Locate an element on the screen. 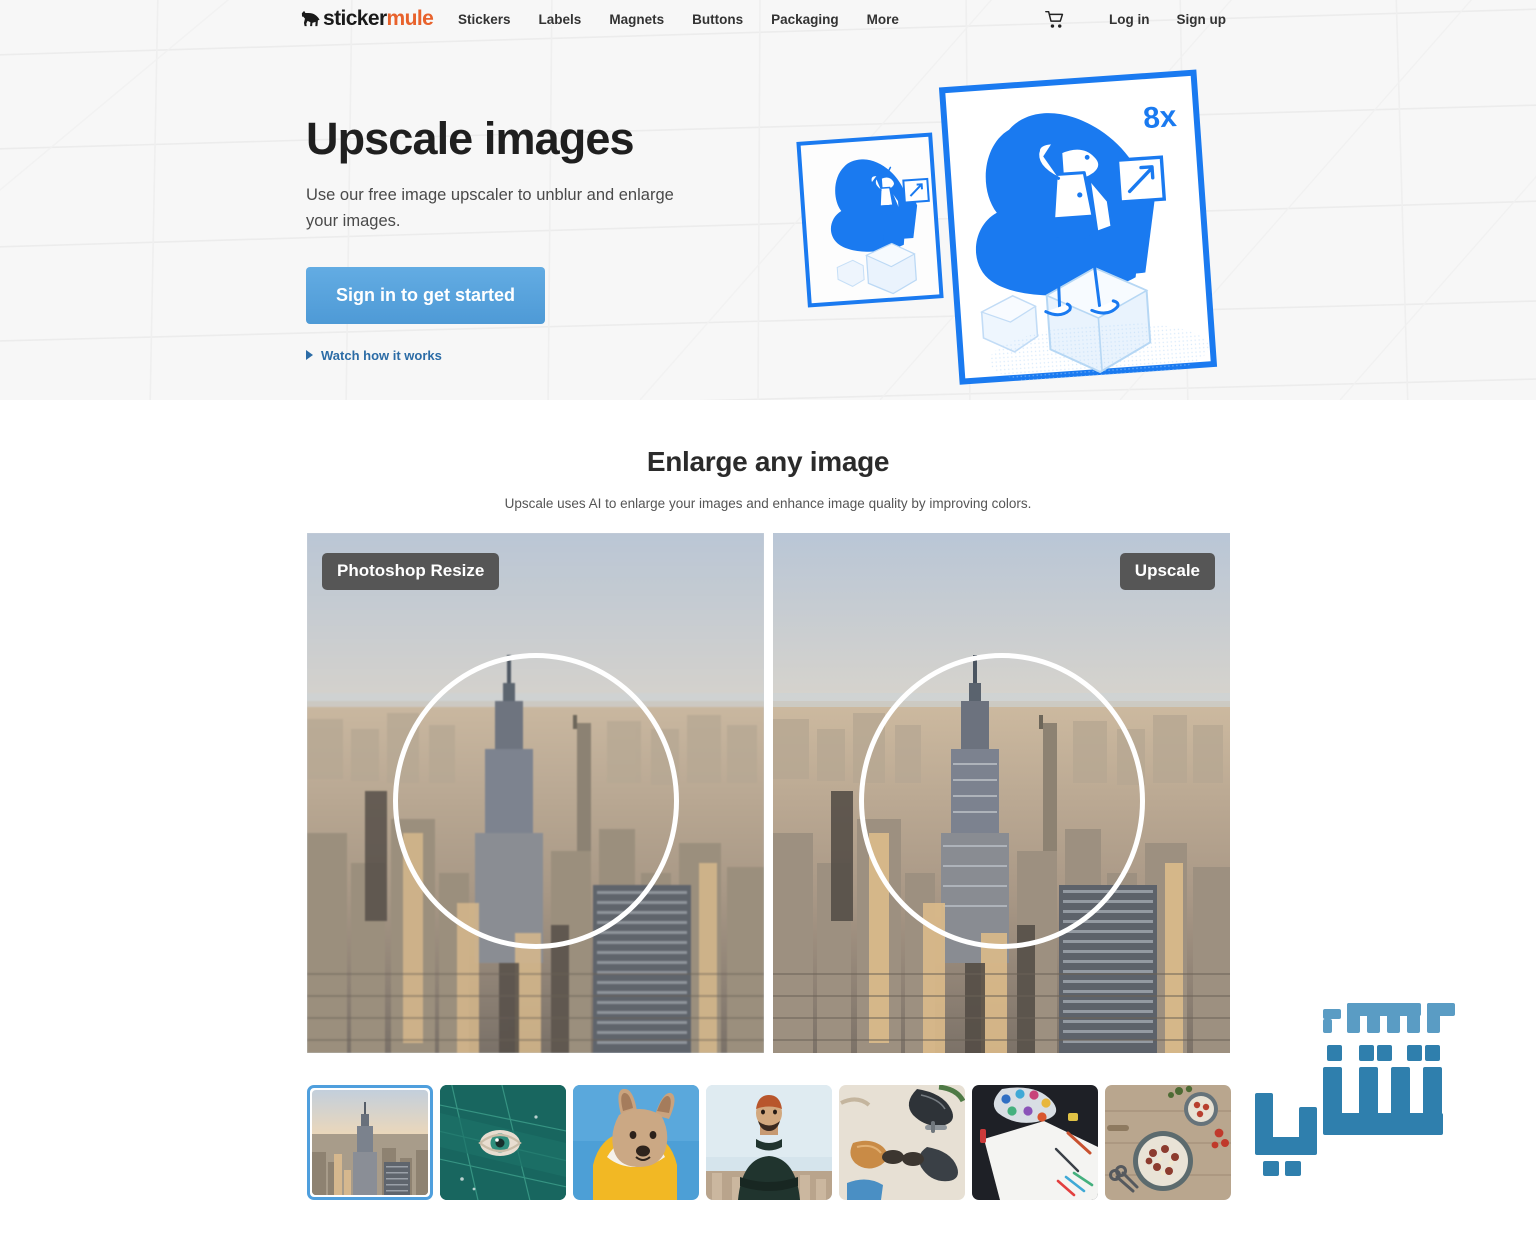 The height and width of the screenshot is (1238, 1536). thumb-dog-yellow-hoodie is located at coordinates (636, 1142).